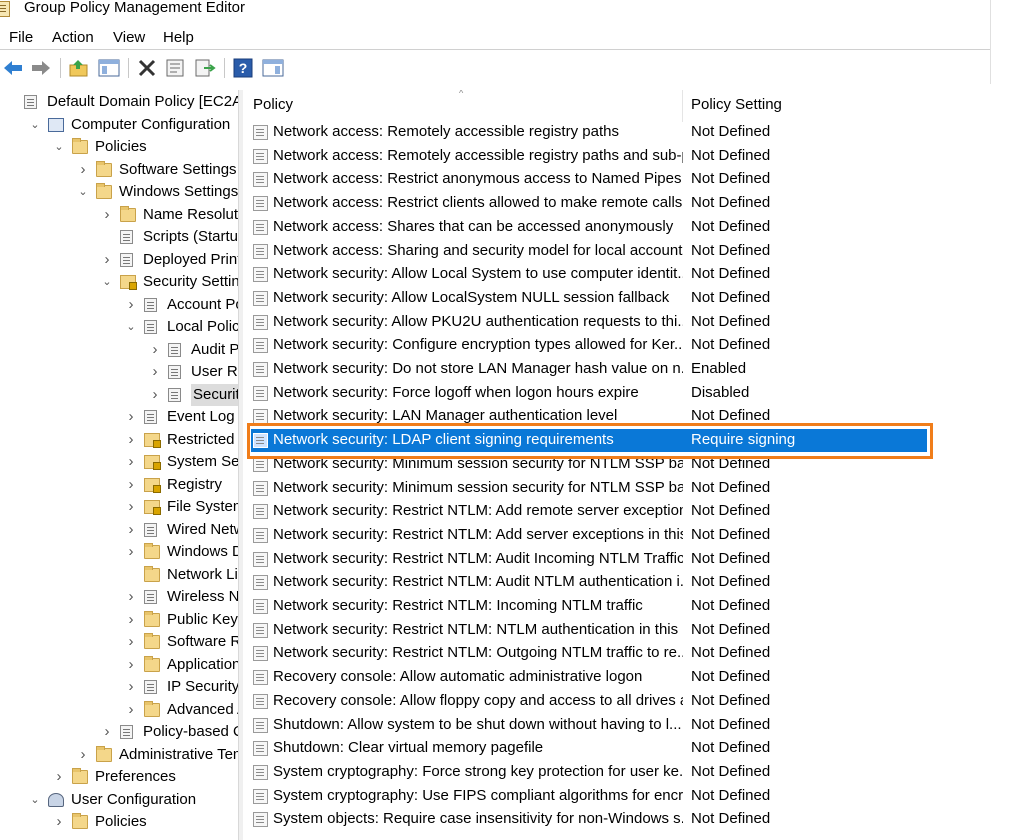 The height and width of the screenshot is (840, 1016). Describe the element at coordinates (119, 710) in the screenshot. I see `tree-item: › Advanced Auc` at that location.